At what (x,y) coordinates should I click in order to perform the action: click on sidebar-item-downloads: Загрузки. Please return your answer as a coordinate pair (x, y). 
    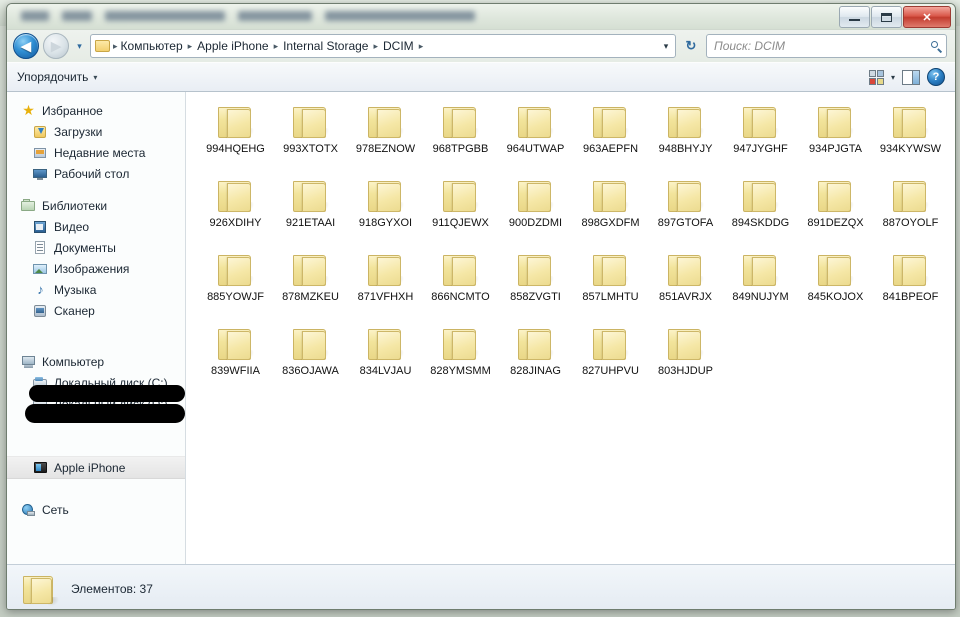
    Looking at the image, I should click on (96, 131).